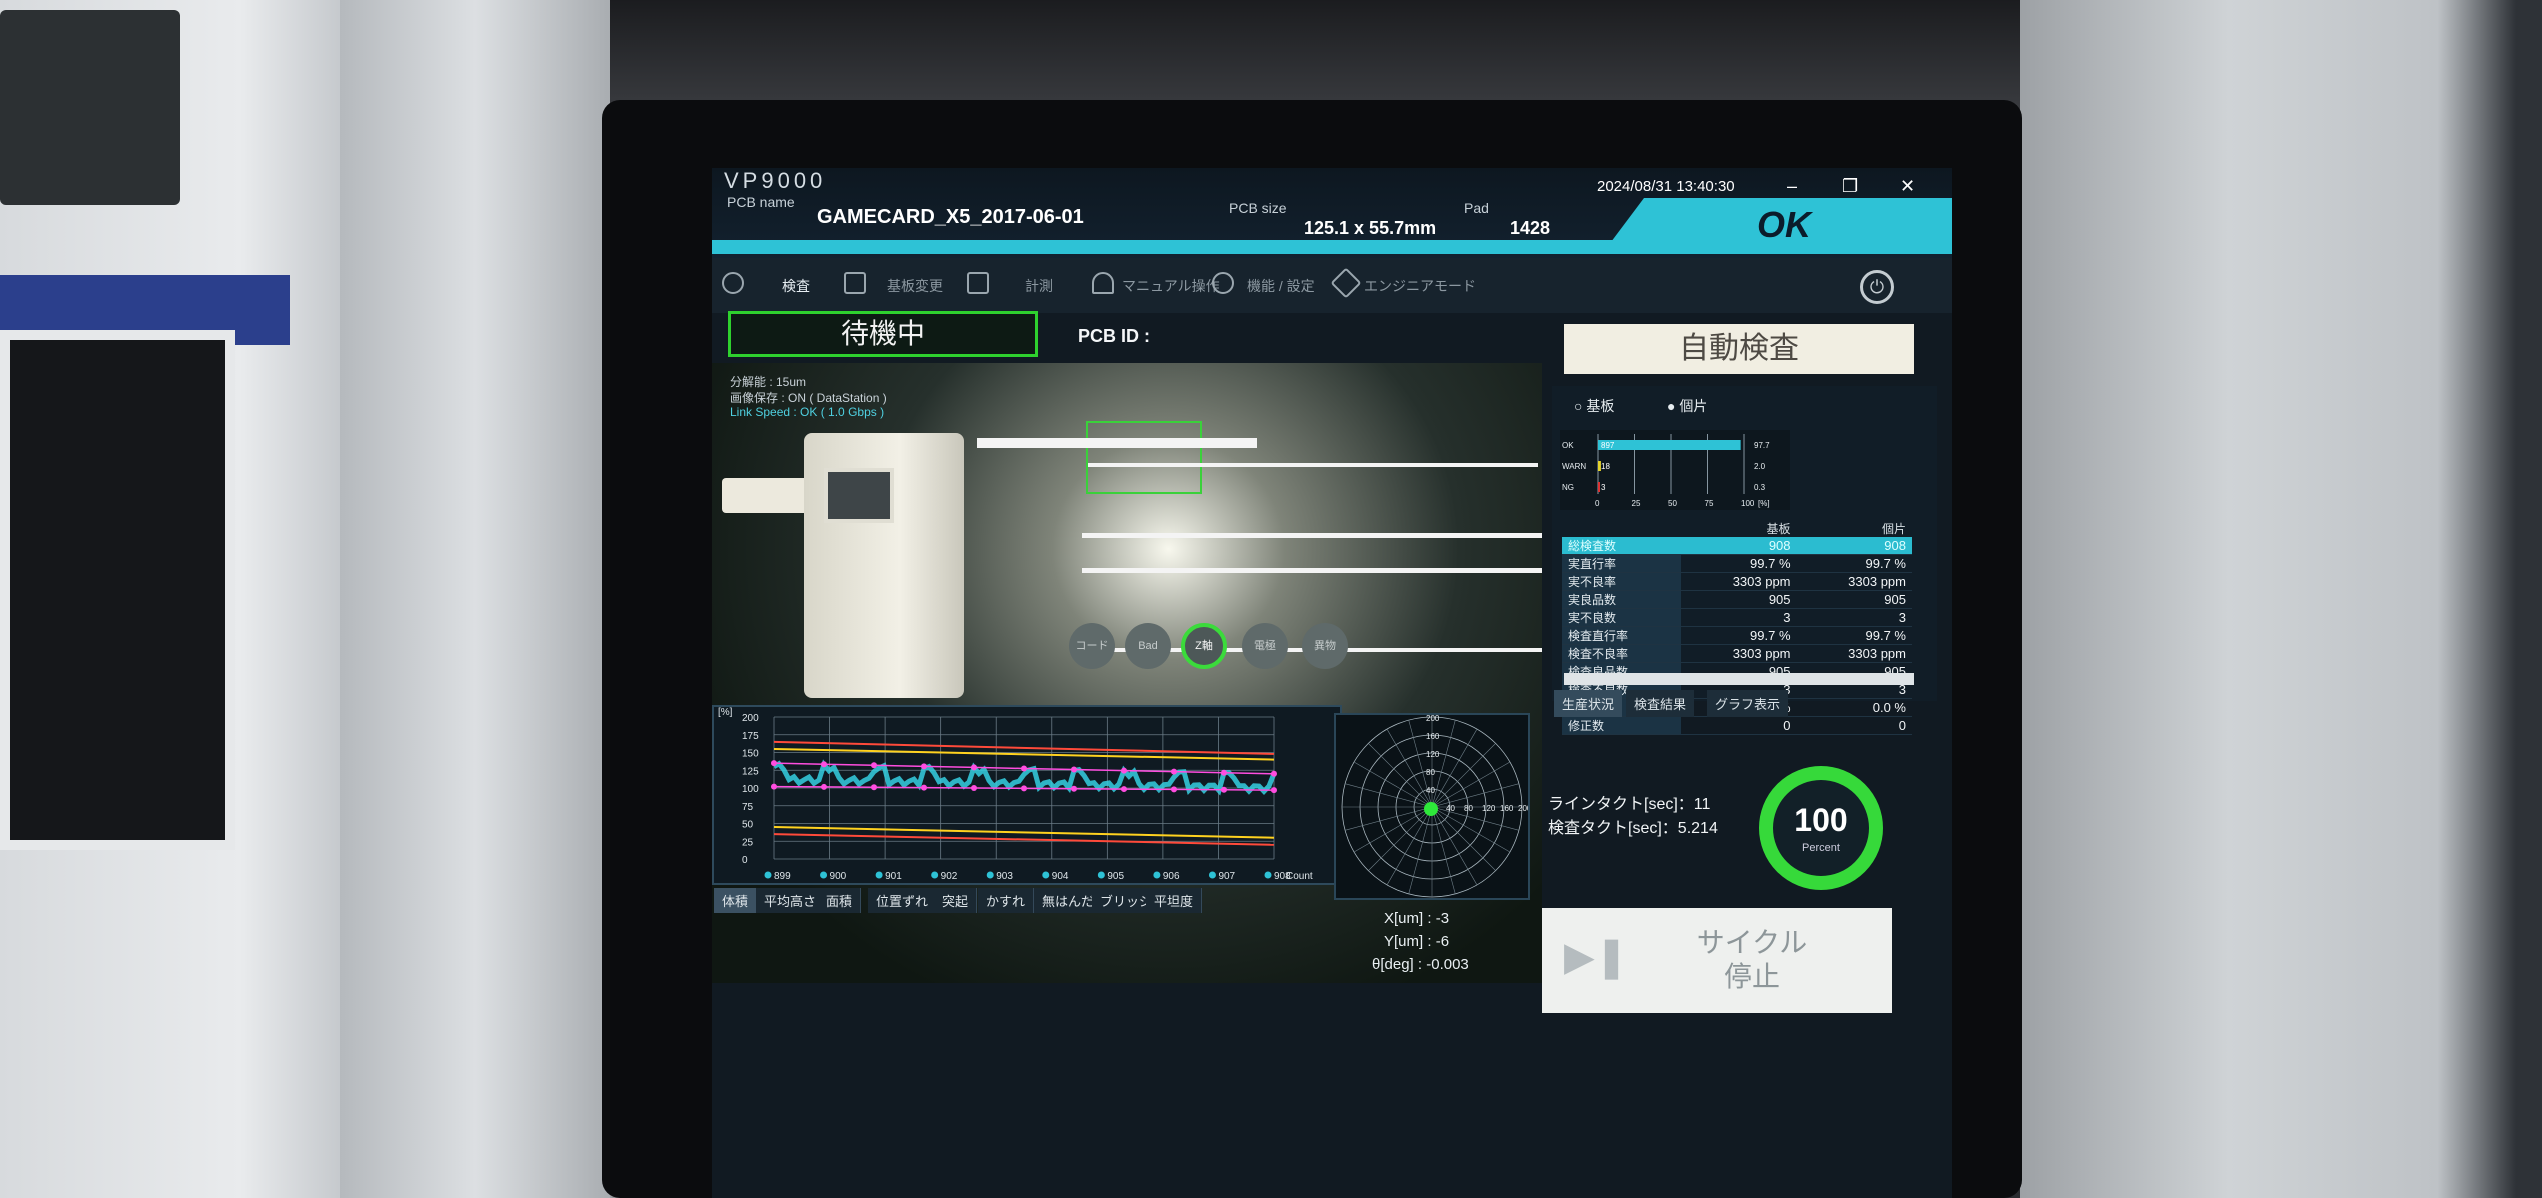  Describe the element at coordinates (1739, 653) in the screenshot. I see `stats-cell-board: 3303 ppm` at that location.